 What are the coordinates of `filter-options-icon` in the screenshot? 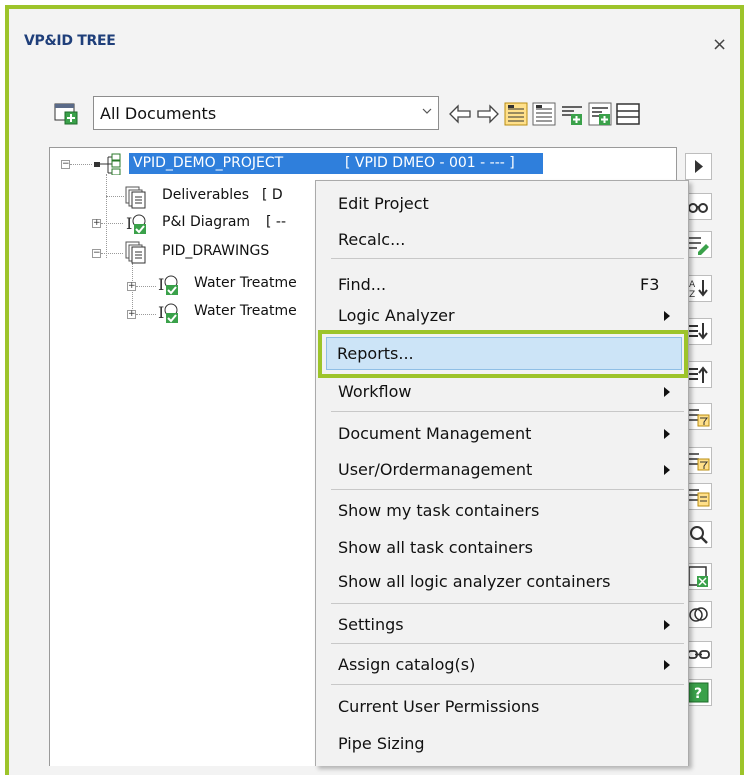 It's located at (698, 496).